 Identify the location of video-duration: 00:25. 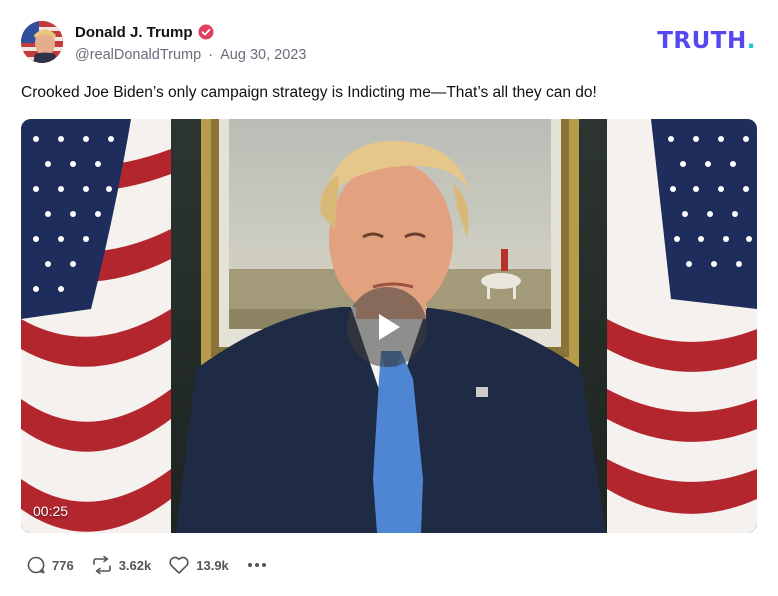
(51, 511).